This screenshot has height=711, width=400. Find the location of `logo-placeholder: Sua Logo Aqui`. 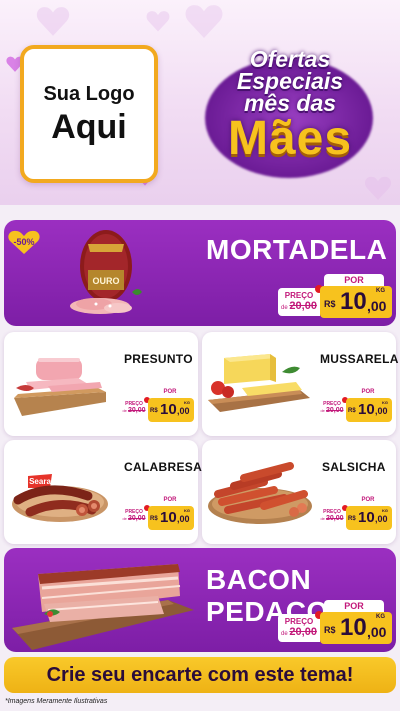

logo-placeholder: Sua Logo Aqui is located at coordinates (89, 114).